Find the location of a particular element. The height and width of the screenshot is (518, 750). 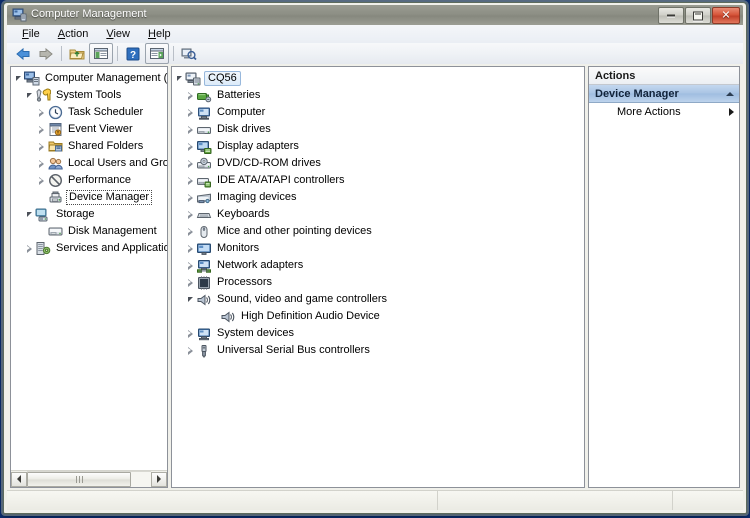

device-node-display-adapters: Display adapters is located at coordinates (378, 146).